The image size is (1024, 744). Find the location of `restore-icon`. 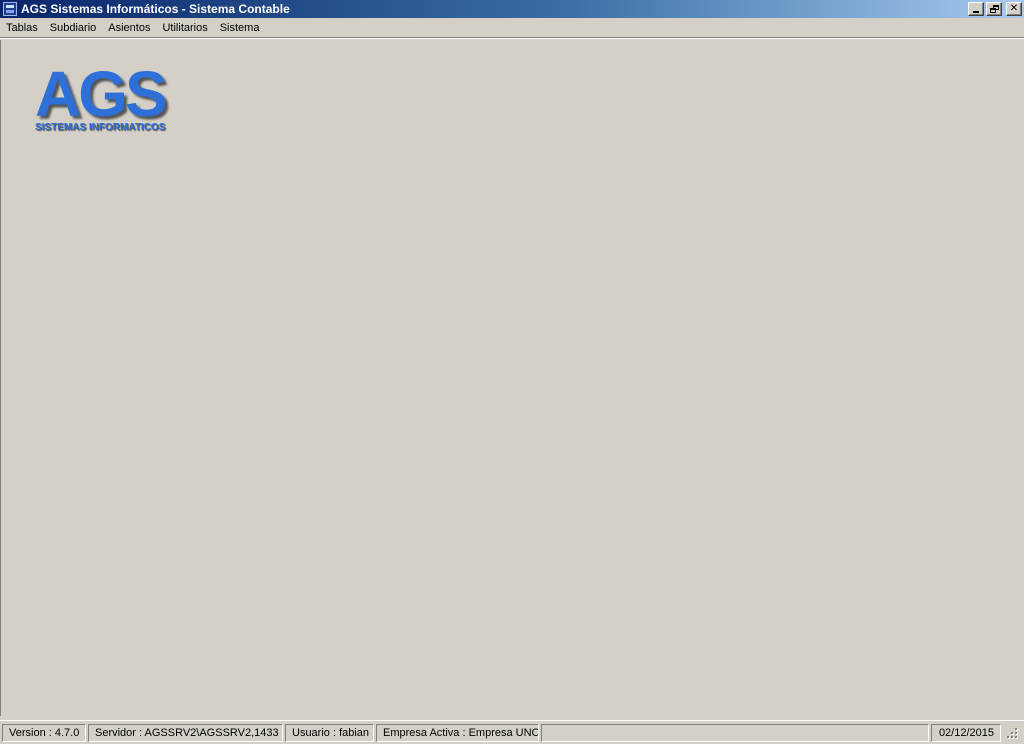

restore-icon is located at coordinates (994, 9).